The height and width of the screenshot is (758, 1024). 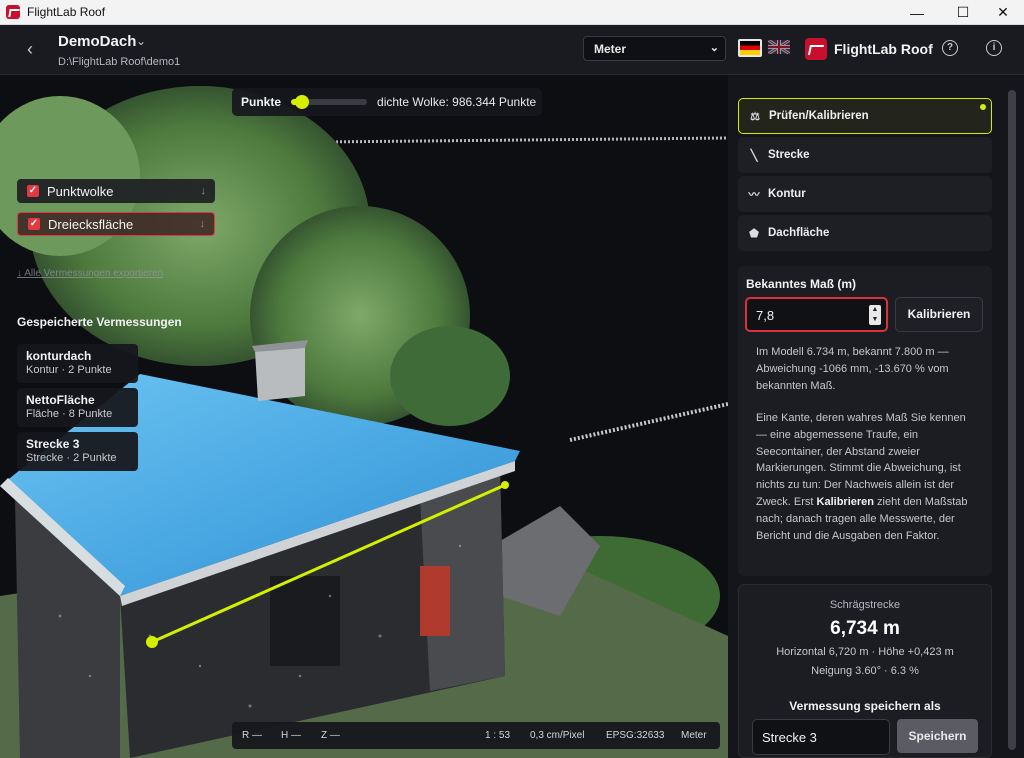 I want to click on tool-check-calibrate: ⚖ Prüfen/Kalibrieren, so click(x=865, y=116).